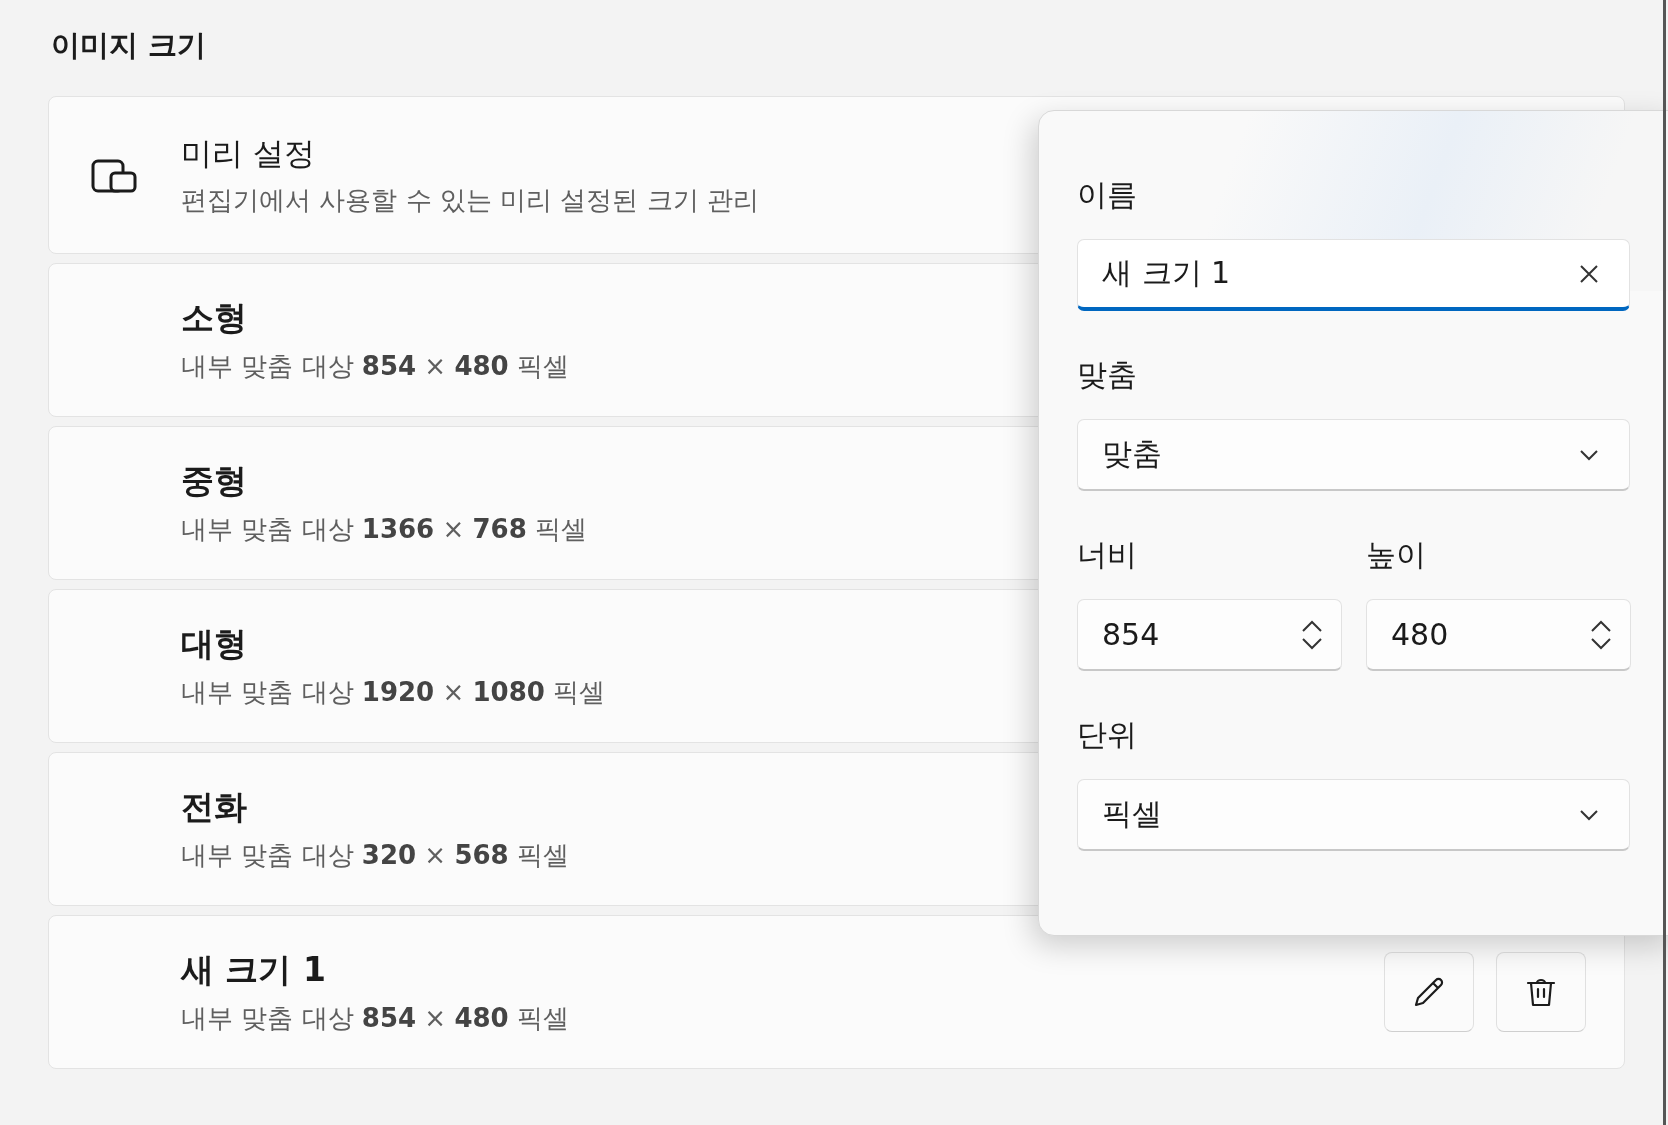  What do you see at coordinates (214, 807) in the screenshot?
I see `preset-name: 전화` at bounding box center [214, 807].